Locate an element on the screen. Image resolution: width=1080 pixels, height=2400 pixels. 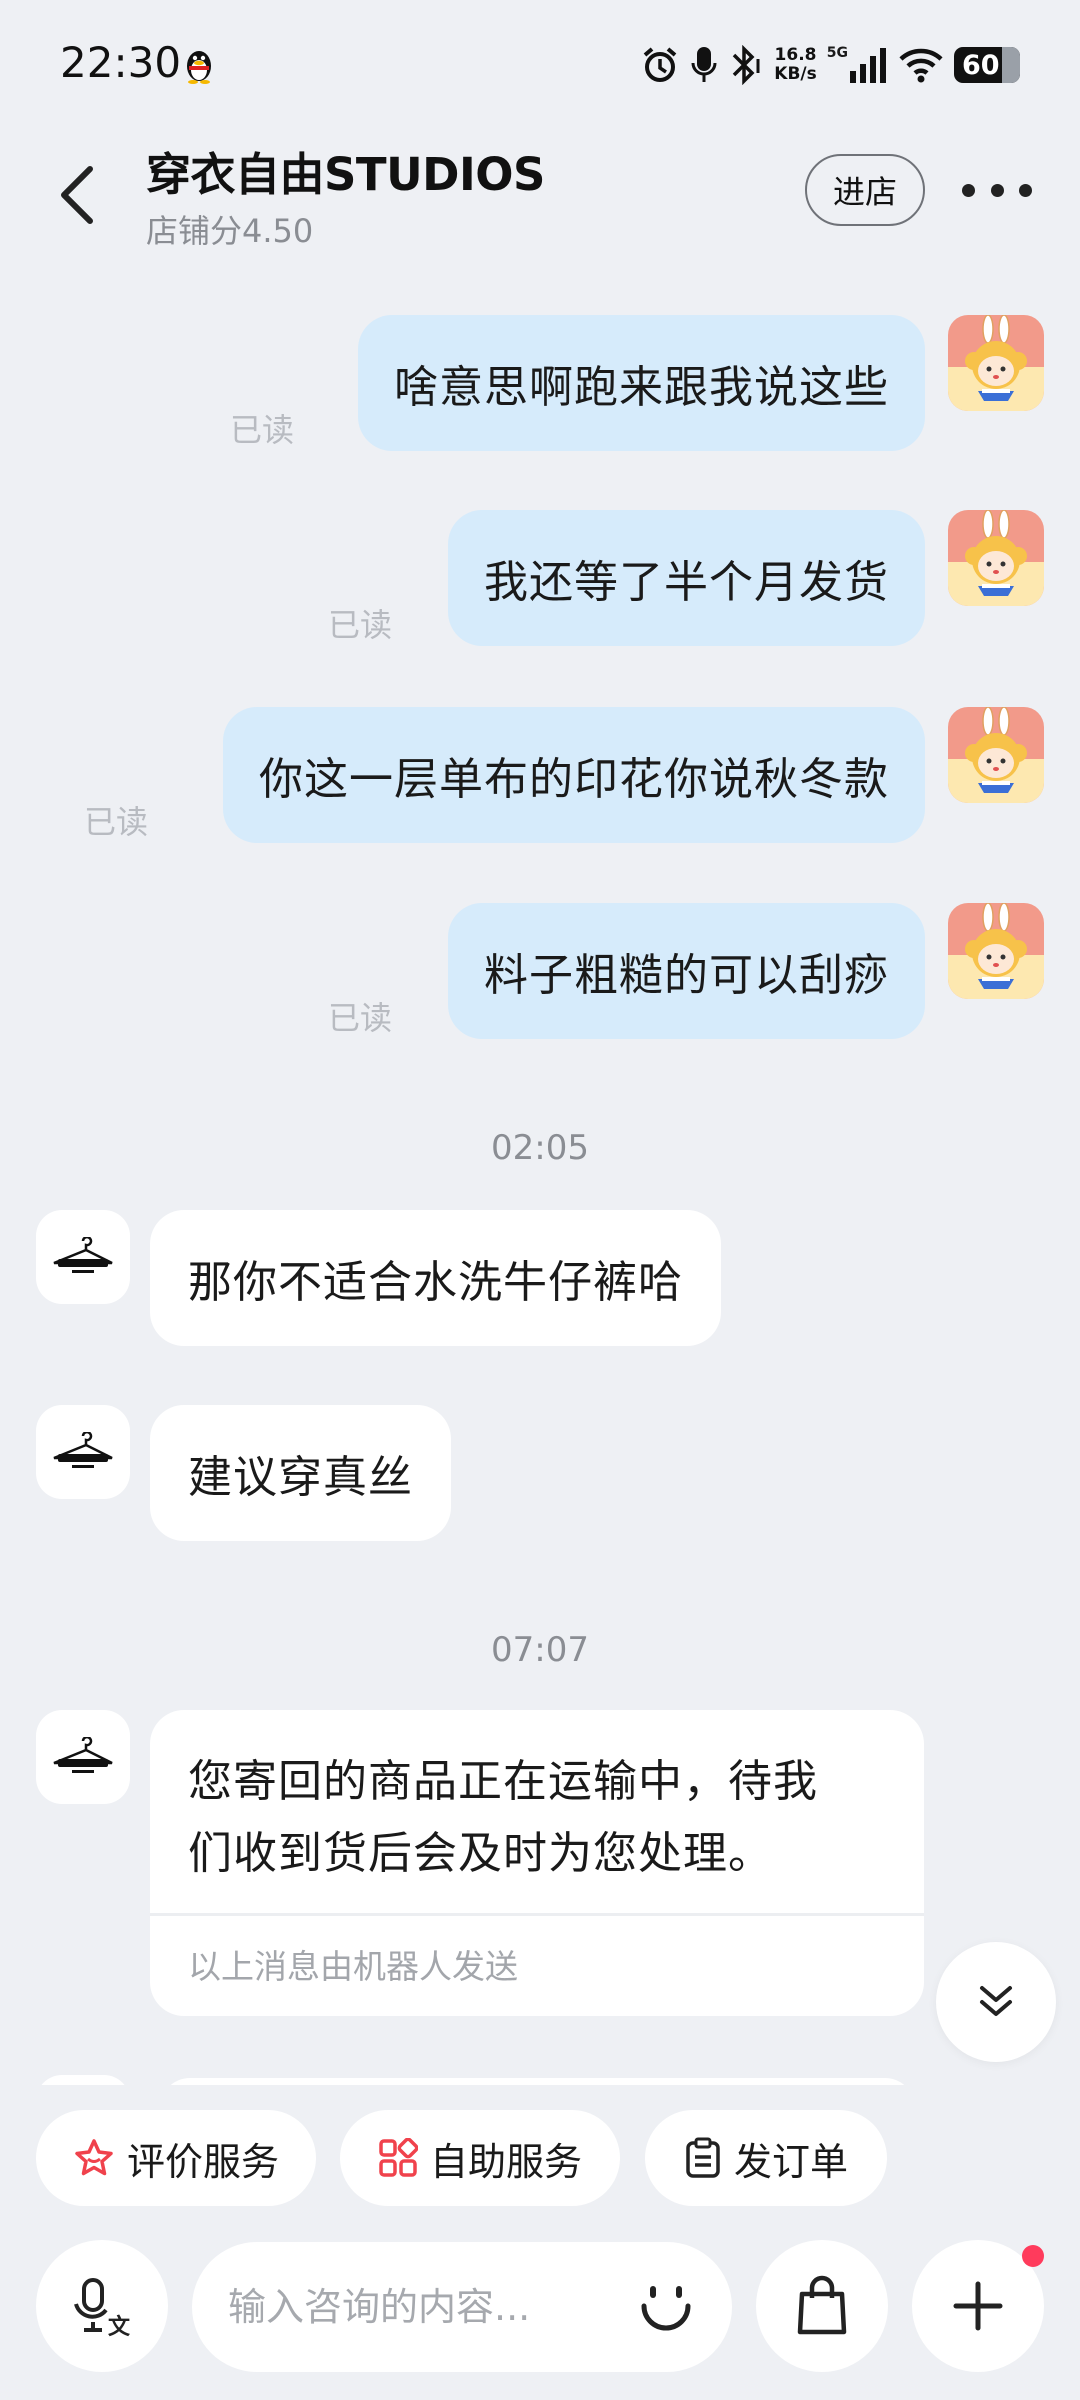
message-input is located at coordinates (418, 2307).